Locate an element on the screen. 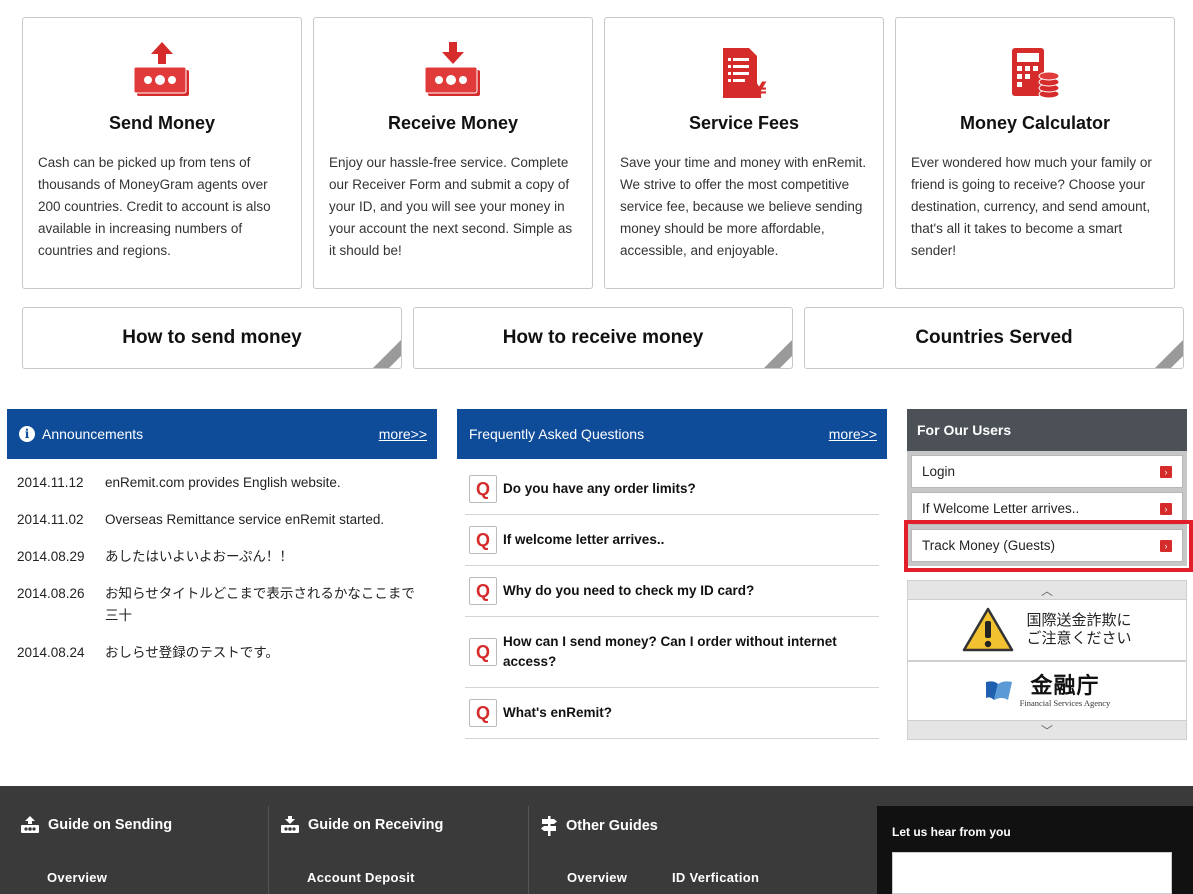 This screenshot has height=894, width=1193. card-title: Send Money is located at coordinates (161, 123).